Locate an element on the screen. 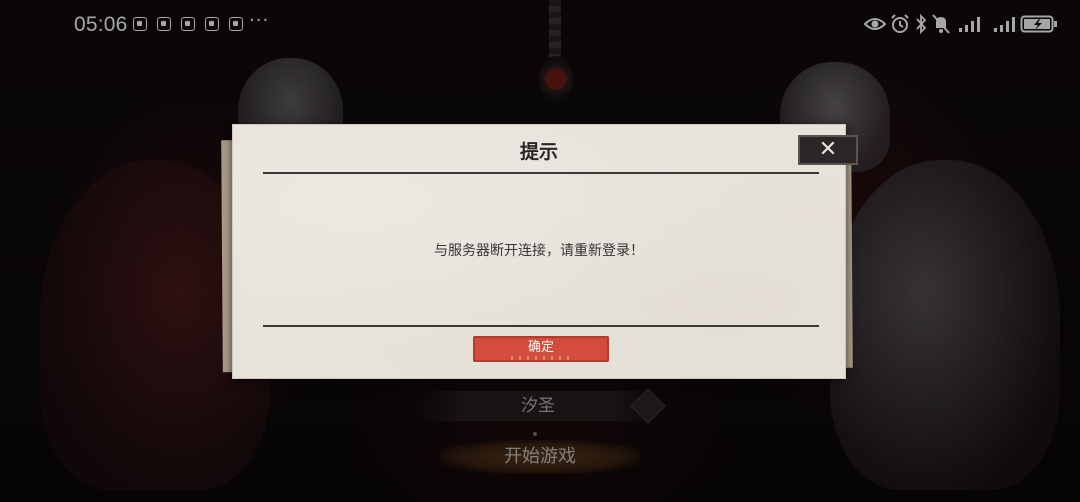 The height and width of the screenshot is (502, 1080). confirm-button: 确定 is located at coordinates (541, 349).